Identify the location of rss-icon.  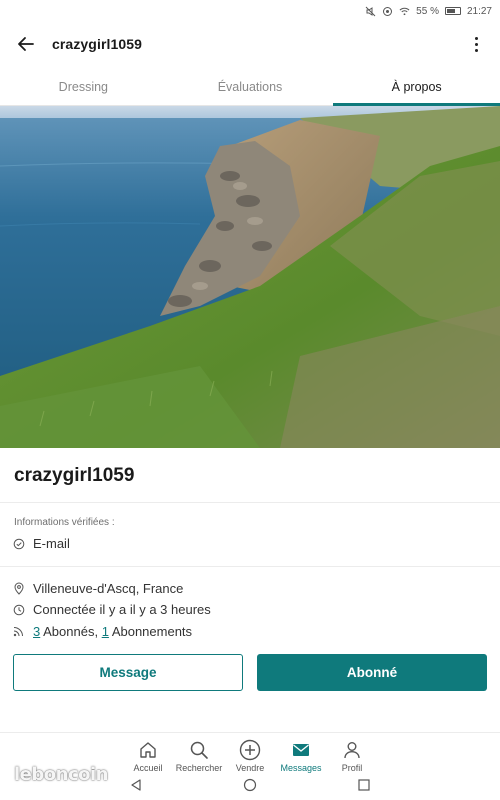
(18, 631).